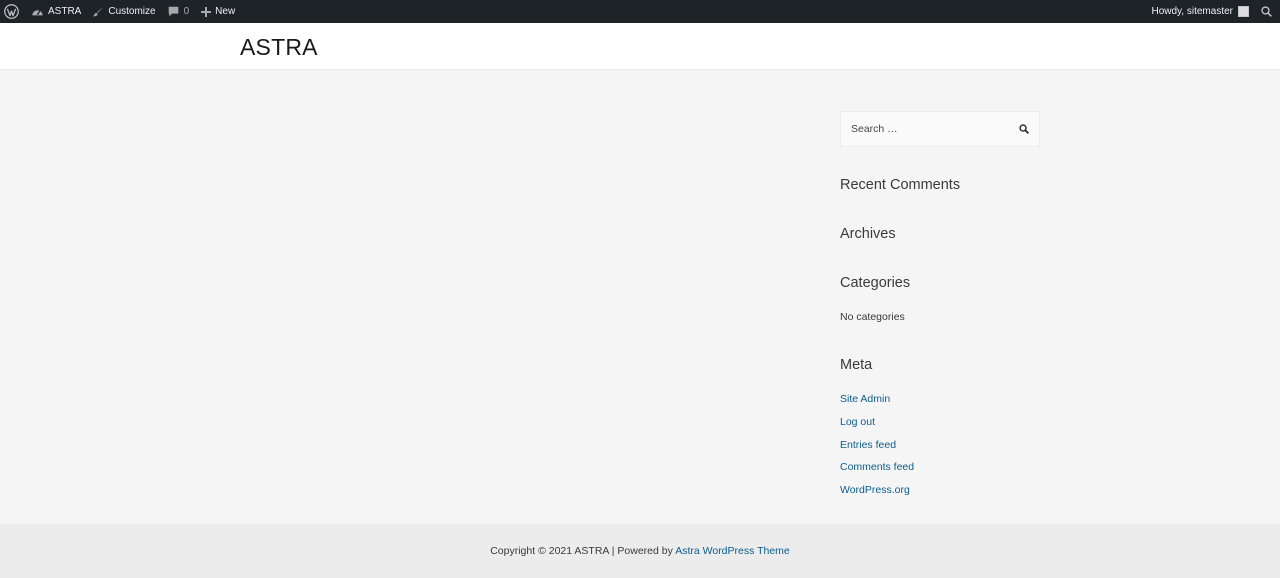  I want to click on comments-menu: 0, so click(179, 11).